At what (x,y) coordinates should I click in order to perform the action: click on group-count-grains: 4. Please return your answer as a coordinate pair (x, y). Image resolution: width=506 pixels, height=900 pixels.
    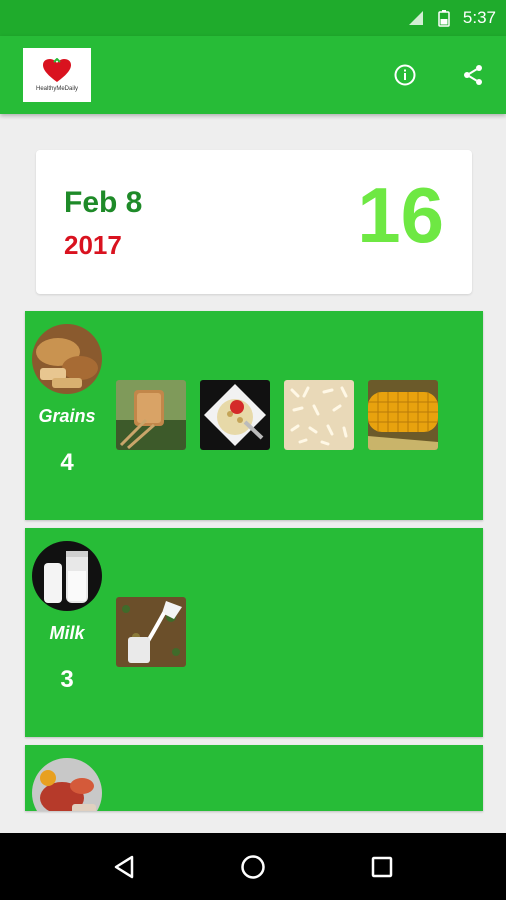
    Looking at the image, I should click on (67, 462).